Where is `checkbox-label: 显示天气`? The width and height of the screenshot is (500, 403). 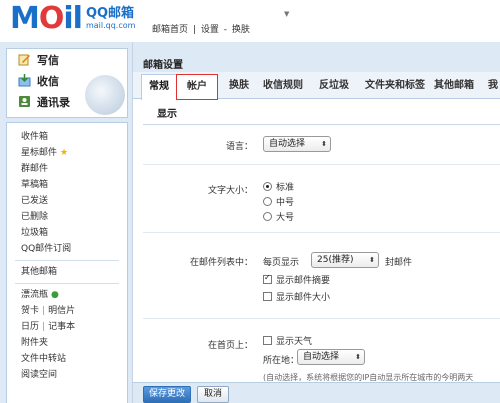 checkbox-label: 显示天气 is located at coordinates (294, 341).